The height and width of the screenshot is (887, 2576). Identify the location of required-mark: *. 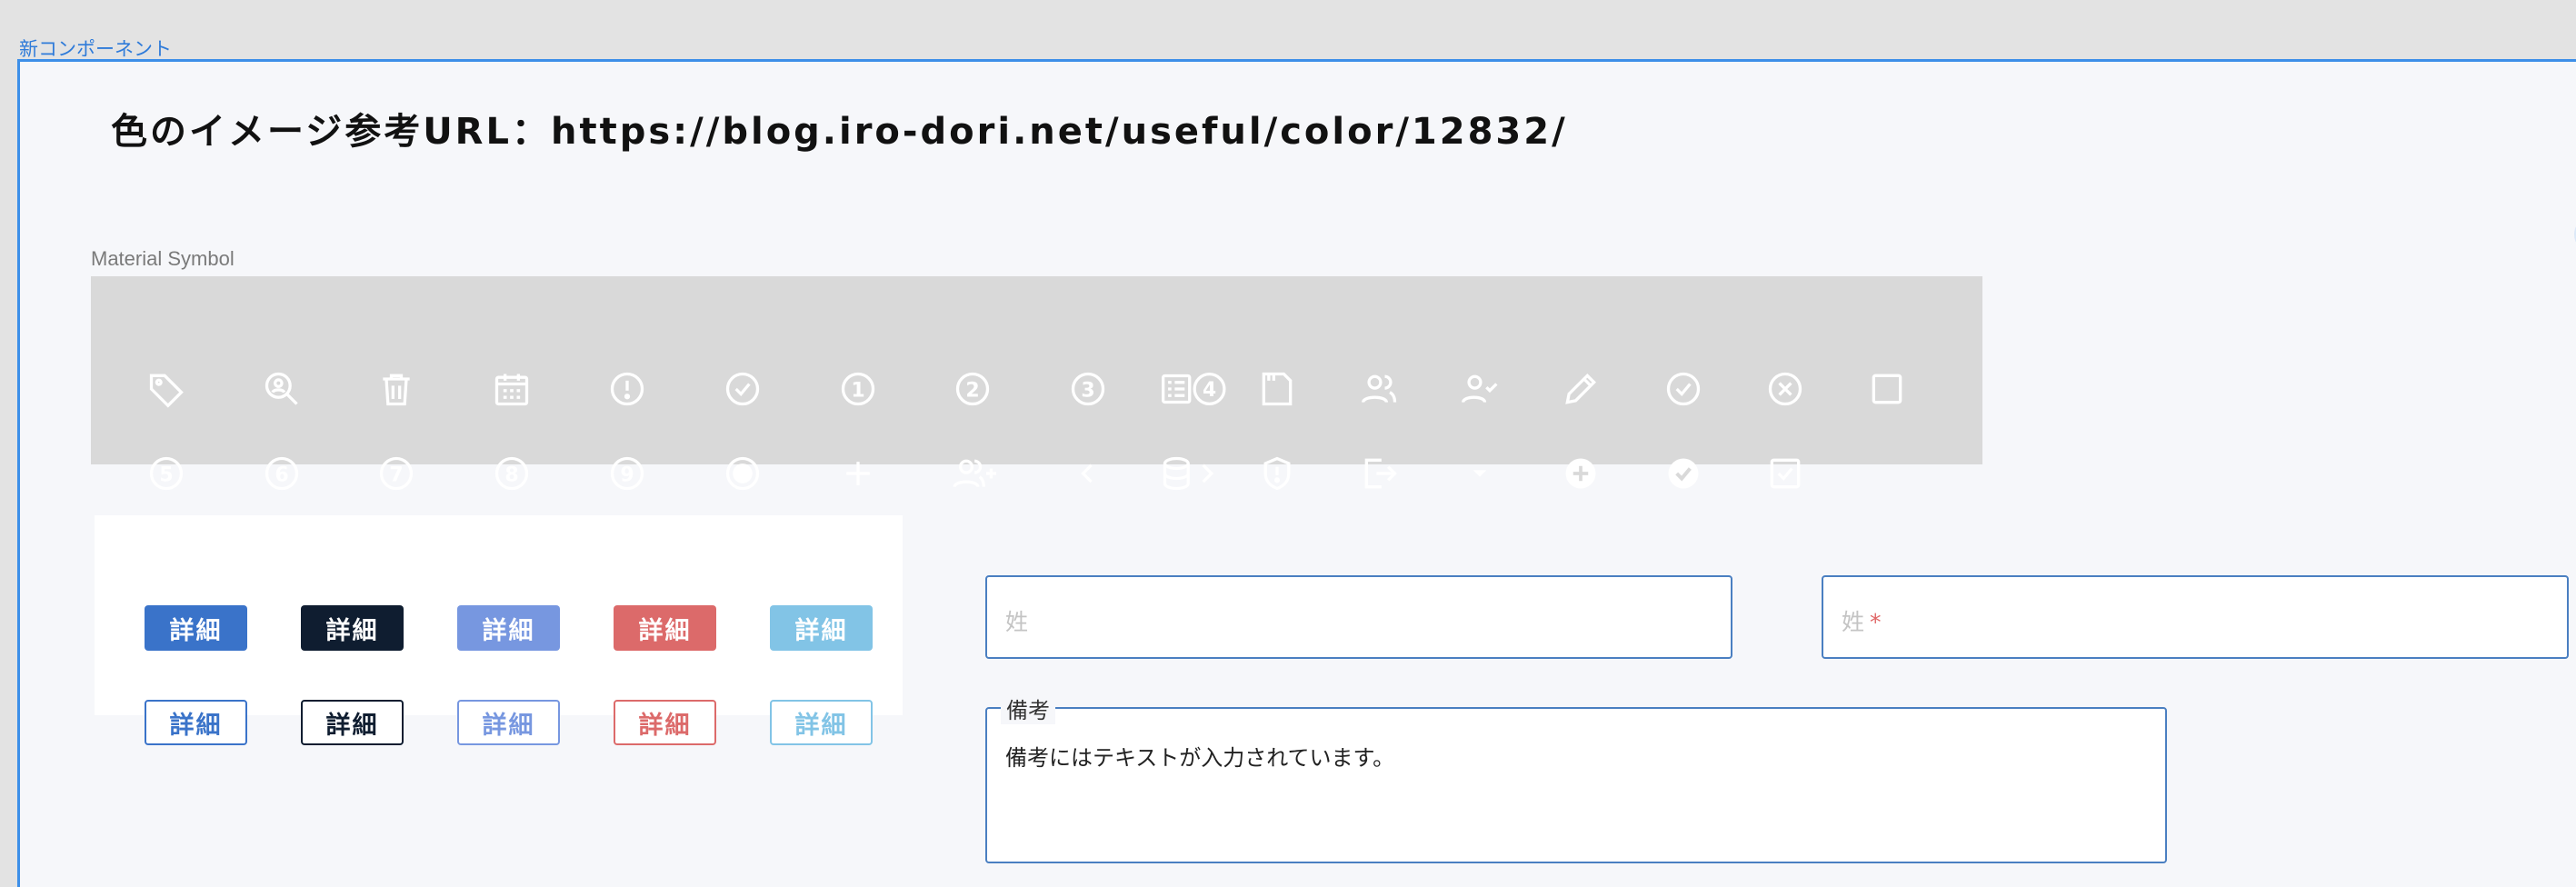
(1876, 622).